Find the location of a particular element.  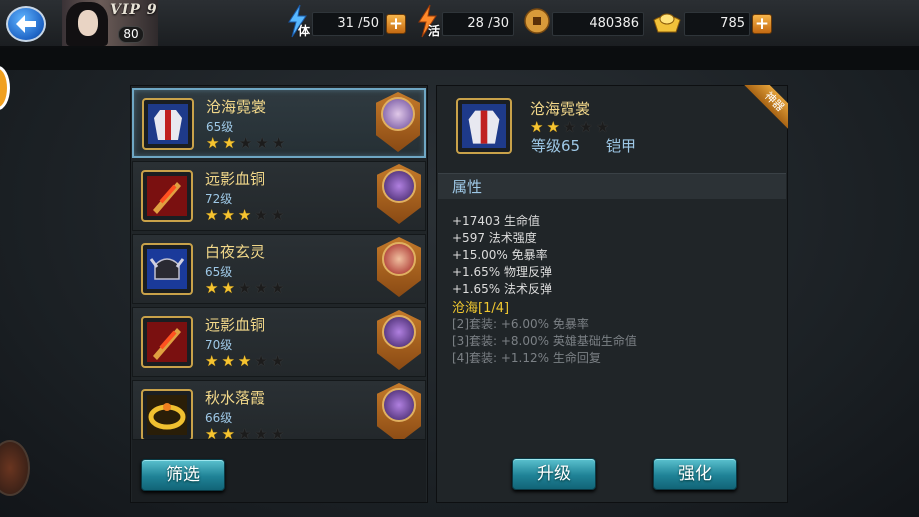

item-name: 远影血铜 is located at coordinates (235, 179).